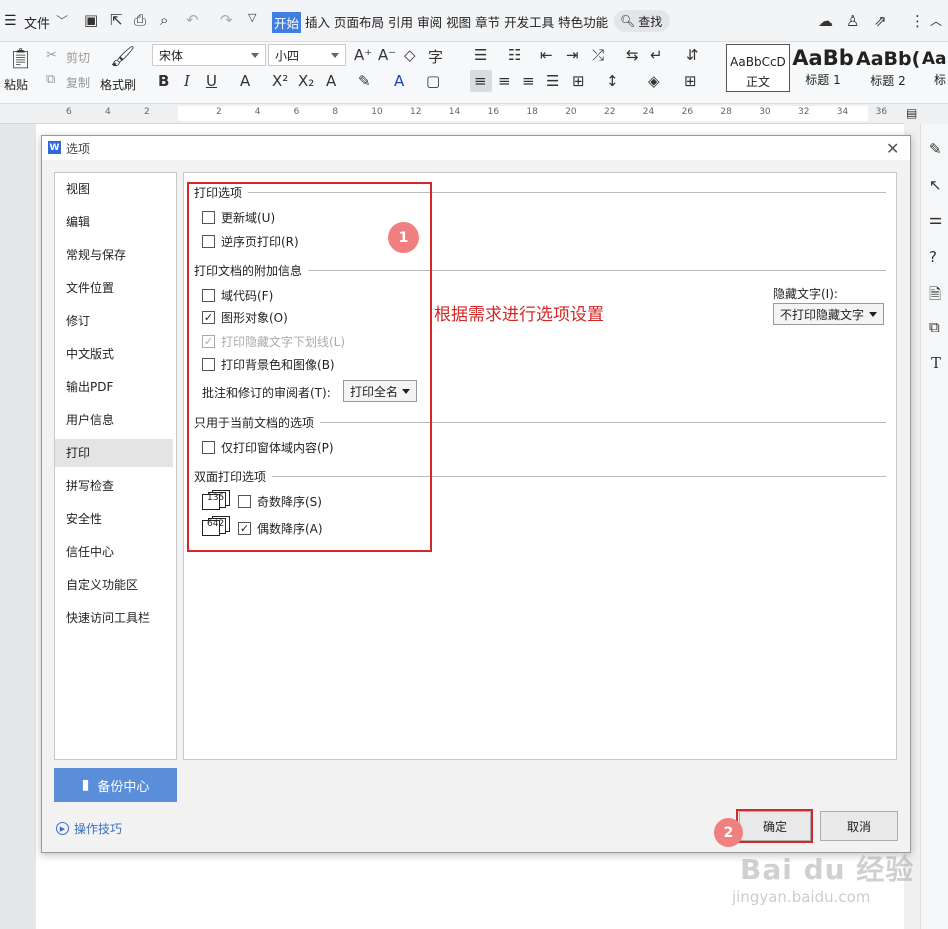 The width and height of the screenshot is (948, 929). What do you see at coordinates (387, 55) in the screenshot?
I see `shrink-font-icon: A⁻` at bounding box center [387, 55].